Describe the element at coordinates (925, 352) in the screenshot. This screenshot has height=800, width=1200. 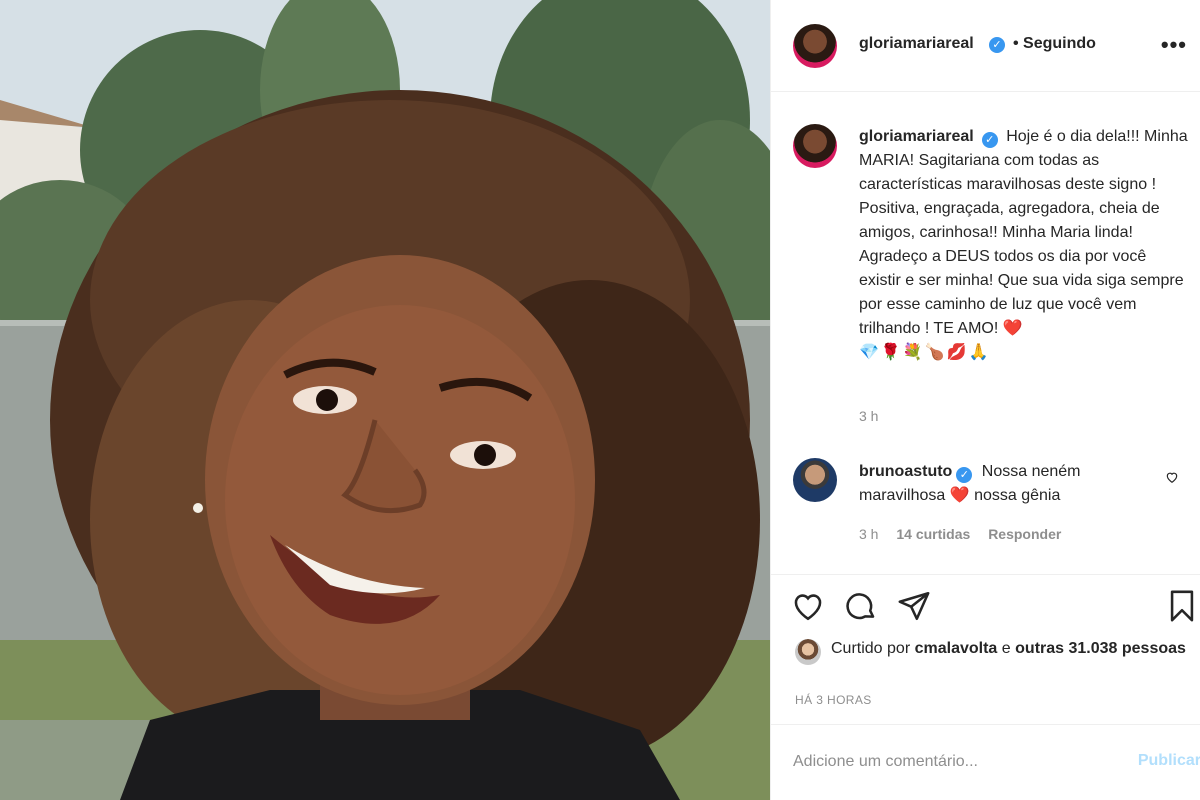
I see `caption-emojis: 💎🌹💐🍗💋🙏` at that location.